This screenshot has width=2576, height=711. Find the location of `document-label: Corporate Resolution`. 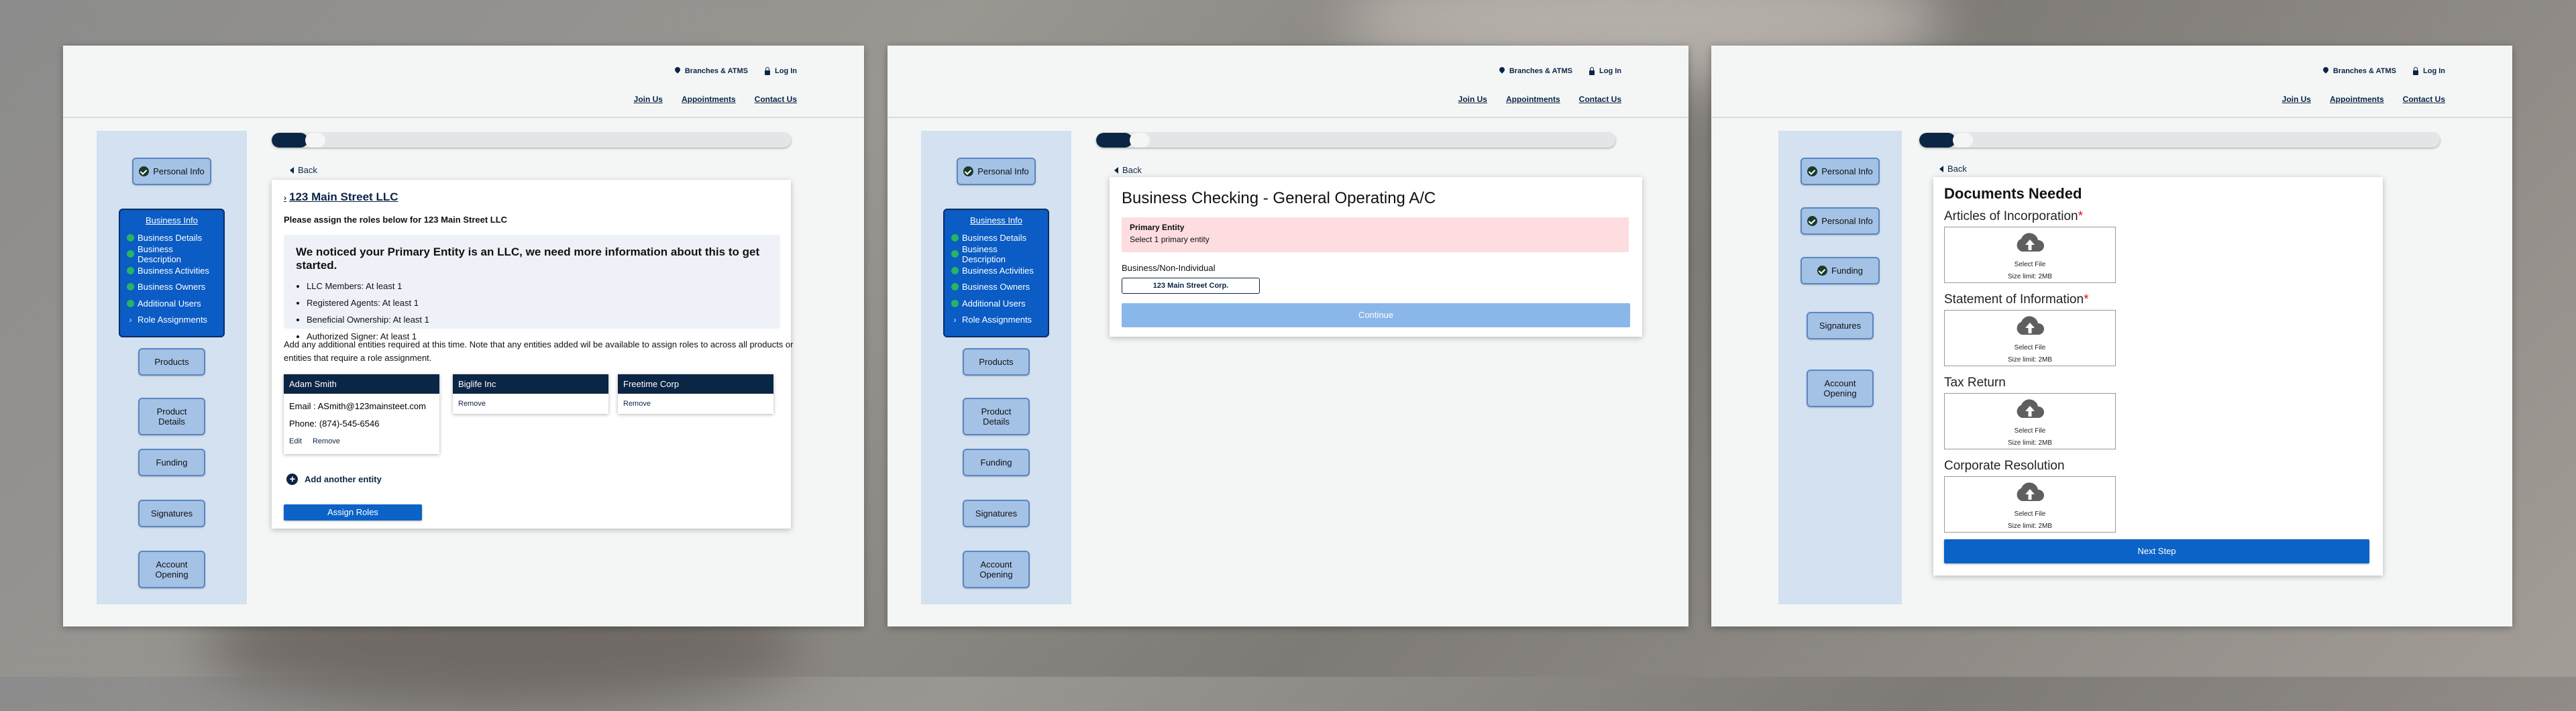

document-label: Corporate Resolution is located at coordinates (2004, 466).